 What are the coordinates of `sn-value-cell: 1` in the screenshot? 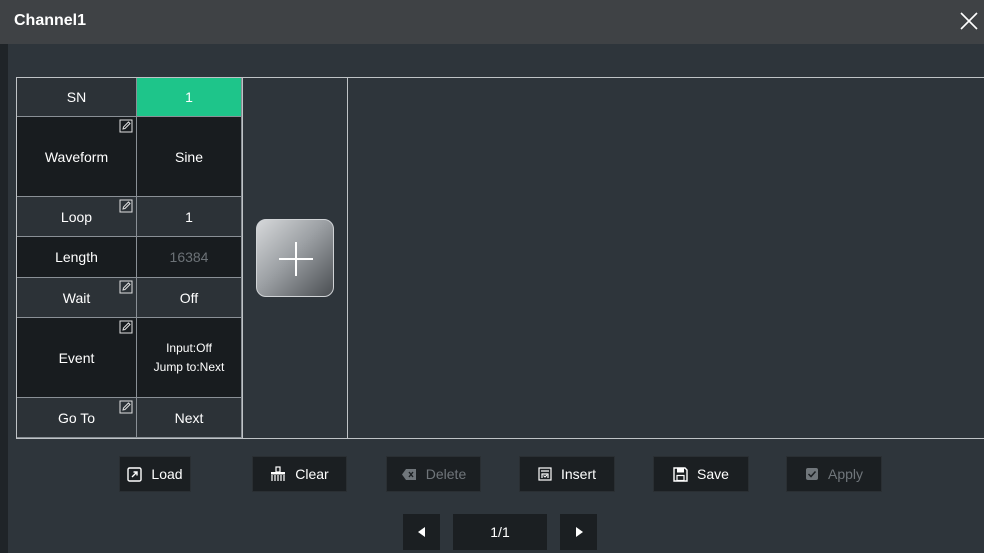 It's located at (189, 97).